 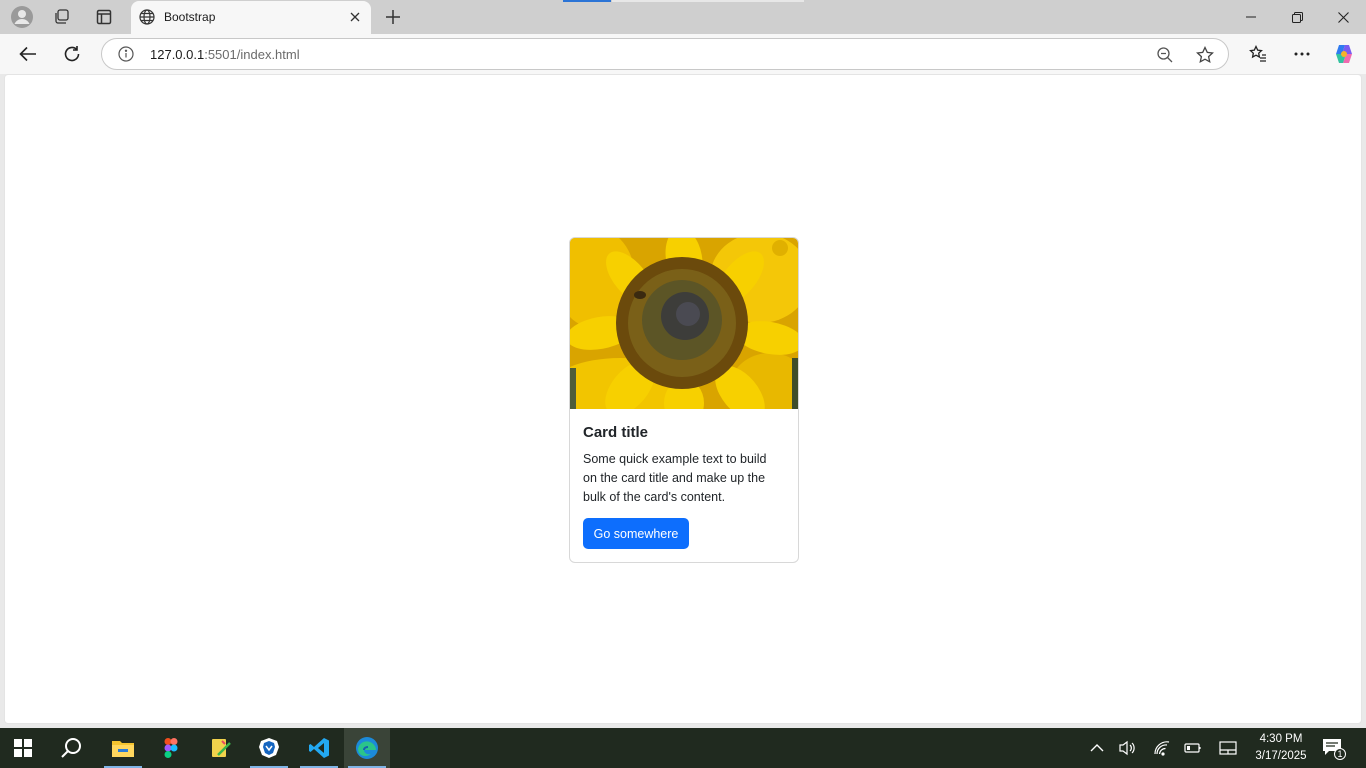 I want to click on chevron-up-icon, so click(x=1097, y=748).